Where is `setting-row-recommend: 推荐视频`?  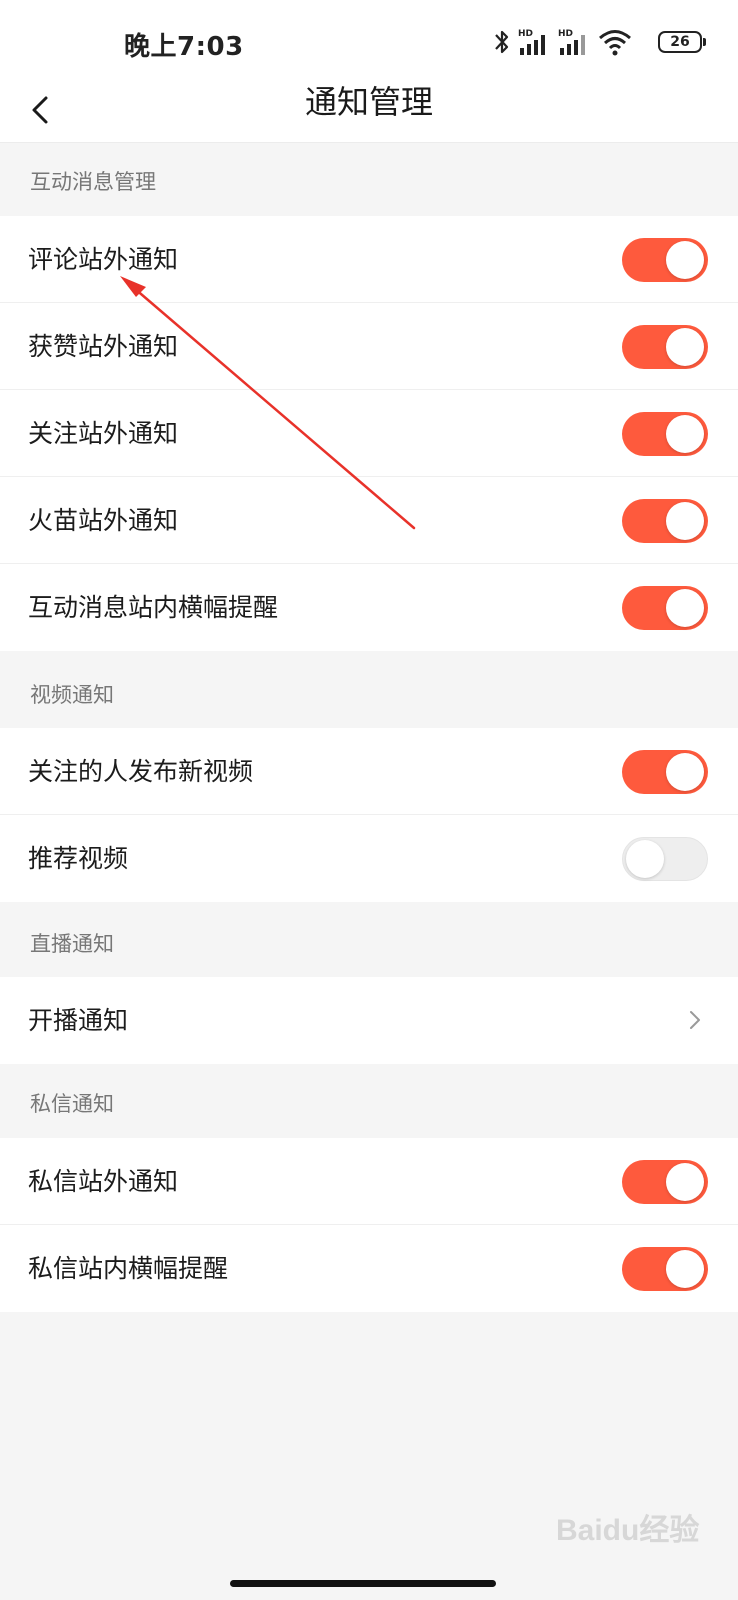 setting-row-recommend: 推荐视频 is located at coordinates (369, 858).